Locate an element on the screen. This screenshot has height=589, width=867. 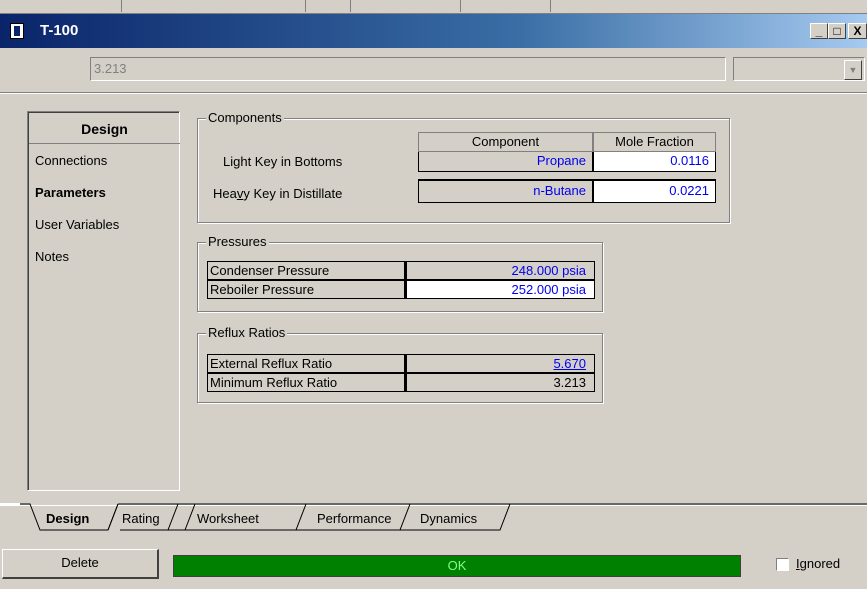
light-key-component: Propane is located at coordinates (505, 162).